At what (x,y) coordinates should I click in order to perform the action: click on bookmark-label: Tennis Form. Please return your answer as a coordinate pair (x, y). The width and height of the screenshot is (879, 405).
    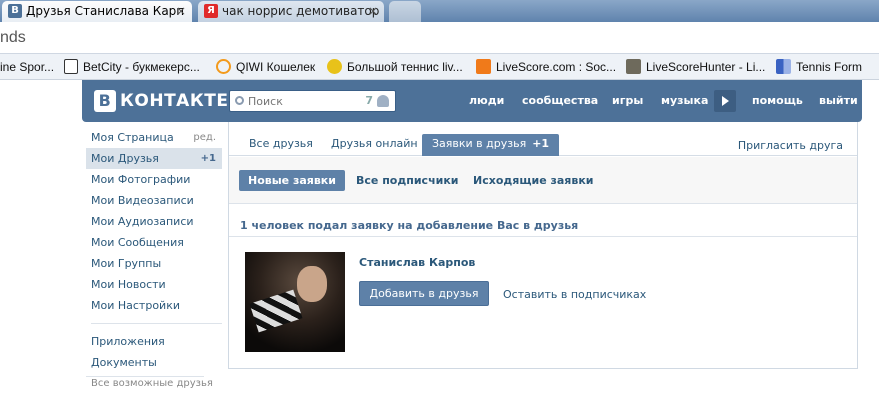
    Looking at the image, I should click on (829, 67).